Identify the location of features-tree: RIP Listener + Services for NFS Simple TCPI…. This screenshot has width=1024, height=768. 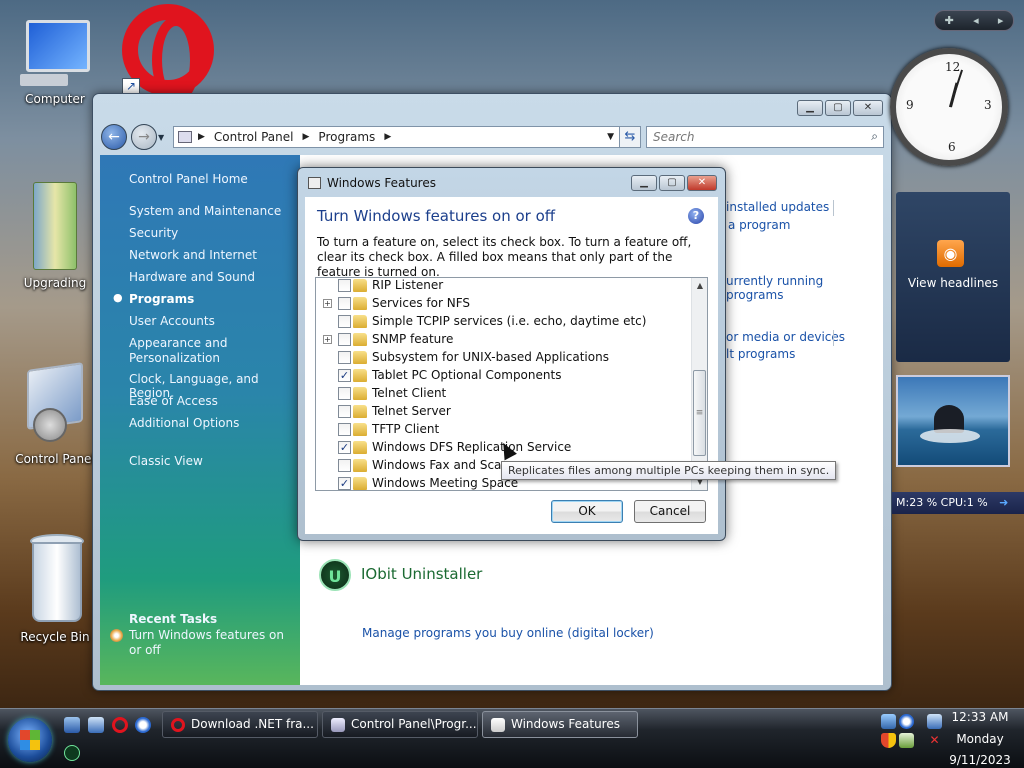
(511, 384).